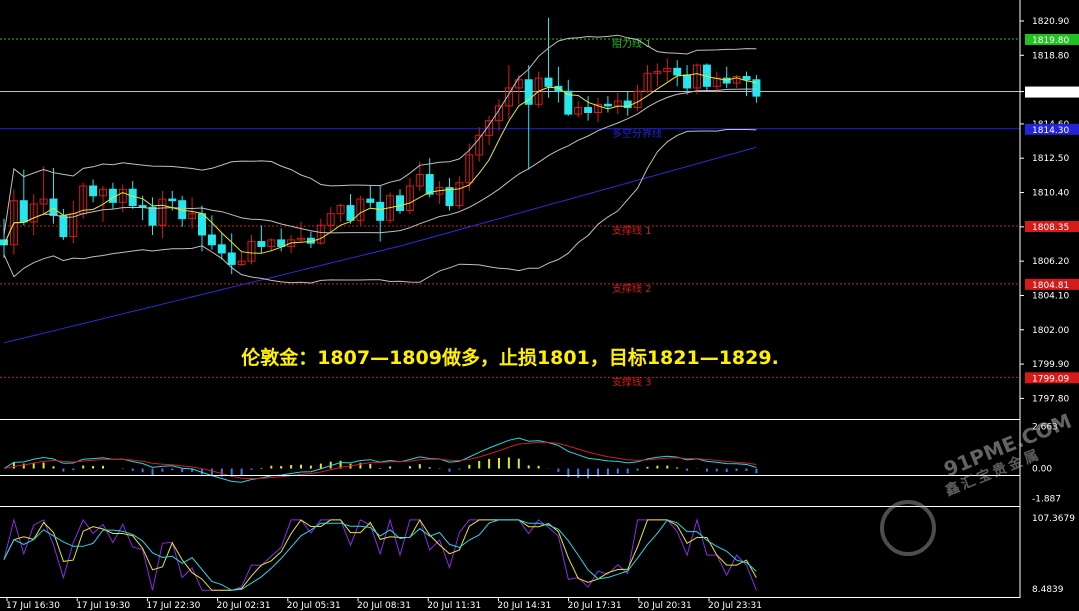  I want to click on price-tick-label: 1802.00, so click(1050, 331).